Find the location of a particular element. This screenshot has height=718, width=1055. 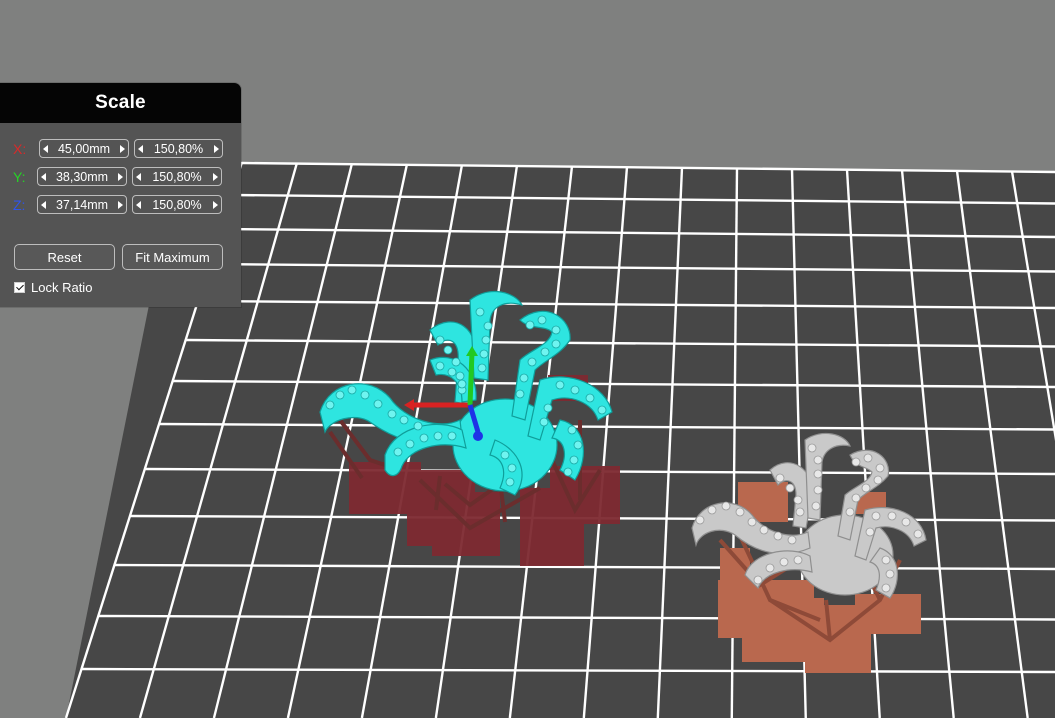

x-size-spinbox: 45,00mm is located at coordinates (84, 148).